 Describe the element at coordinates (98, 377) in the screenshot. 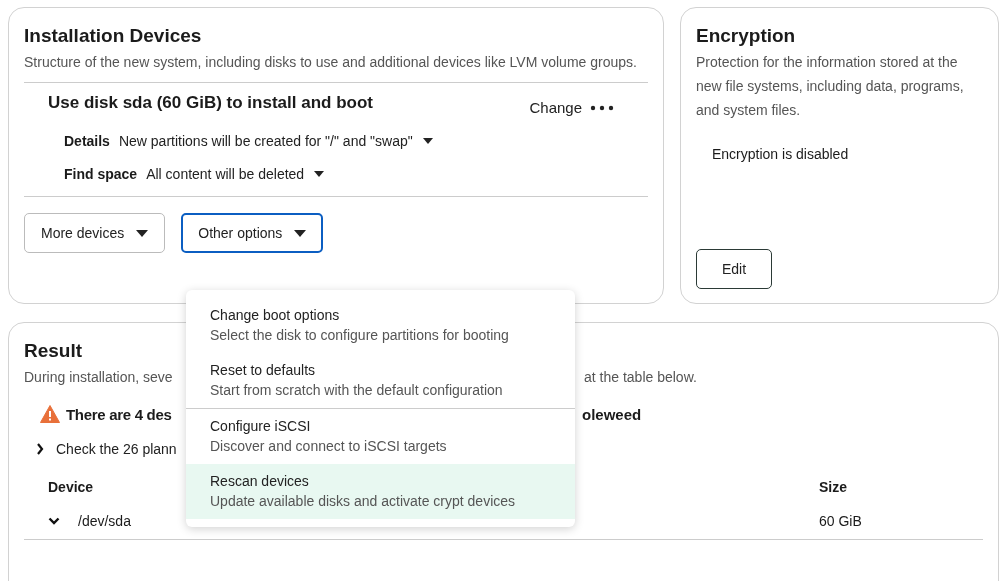

I see `card-description: During installation, seve` at that location.